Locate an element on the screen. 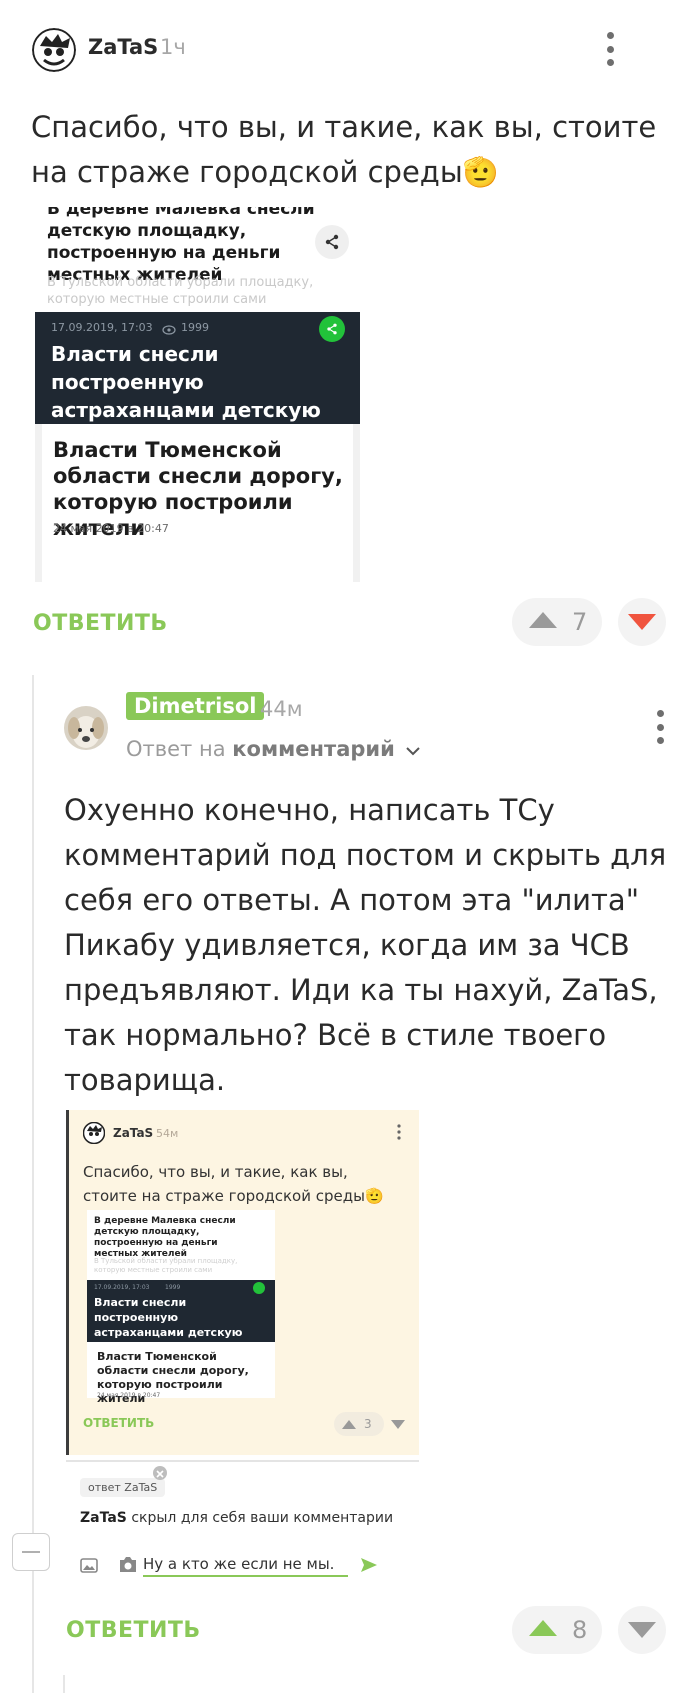 Image resolution: width=700 pixels, height=1693 pixels. reply-to: Ответ на комментарий is located at coordinates (273, 749).